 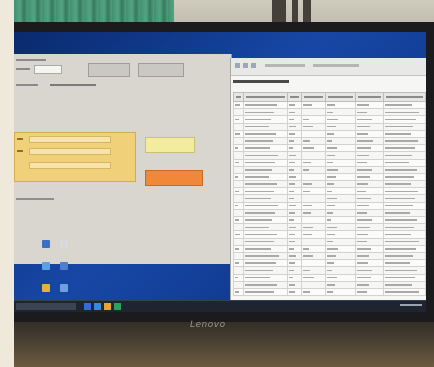 What do you see at coordinates (109, 70) in the screenshot?
I see `toolbar-button` at bounding box center [109, 70].